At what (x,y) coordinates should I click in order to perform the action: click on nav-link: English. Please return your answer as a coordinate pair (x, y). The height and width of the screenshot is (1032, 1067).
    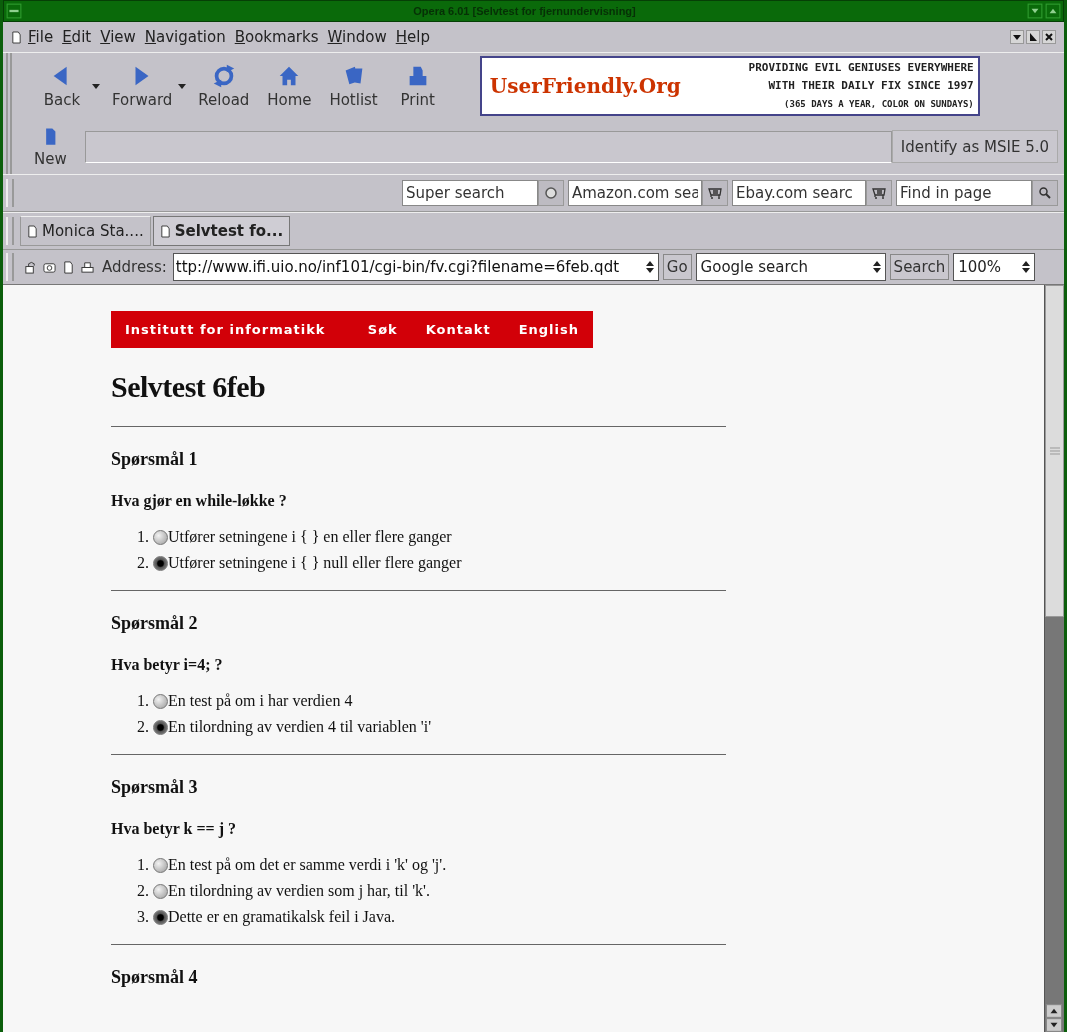
    Looking at the image, I should click on (548, 329).